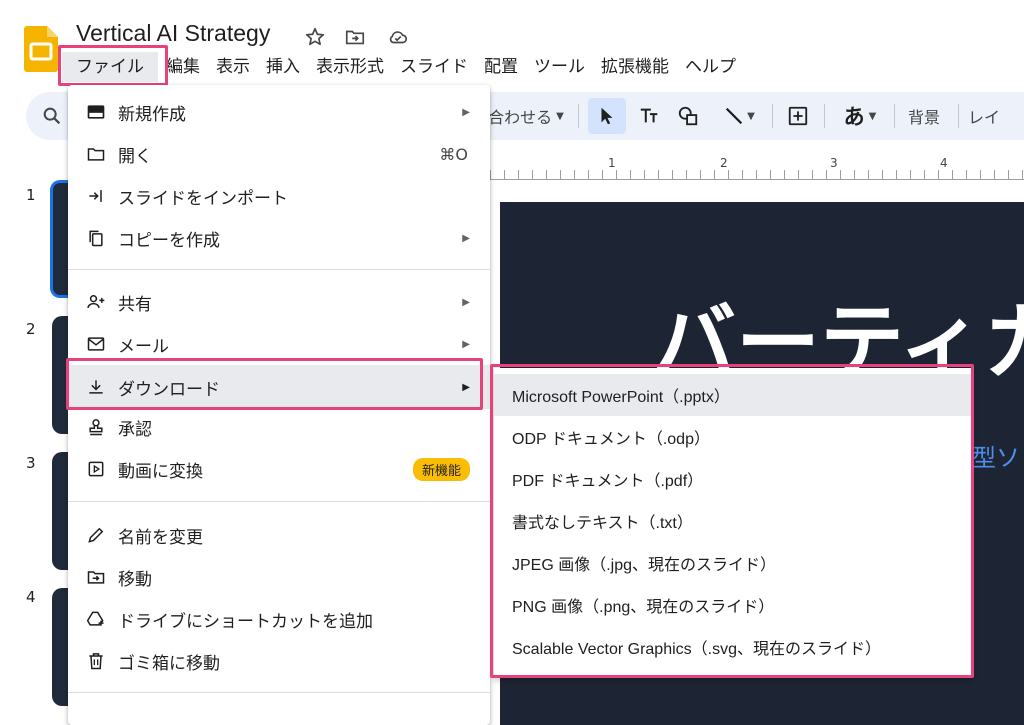 The image size is (1024, 725). I want to click on input-tools-dropdown: あ ▼, so click(860, 116).